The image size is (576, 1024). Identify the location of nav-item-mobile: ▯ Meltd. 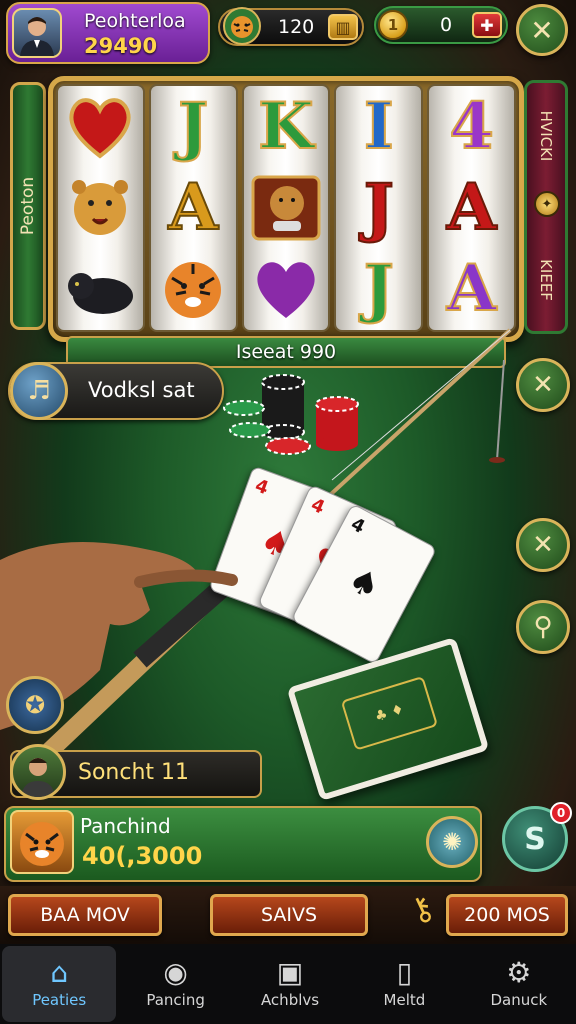
(404, 984).